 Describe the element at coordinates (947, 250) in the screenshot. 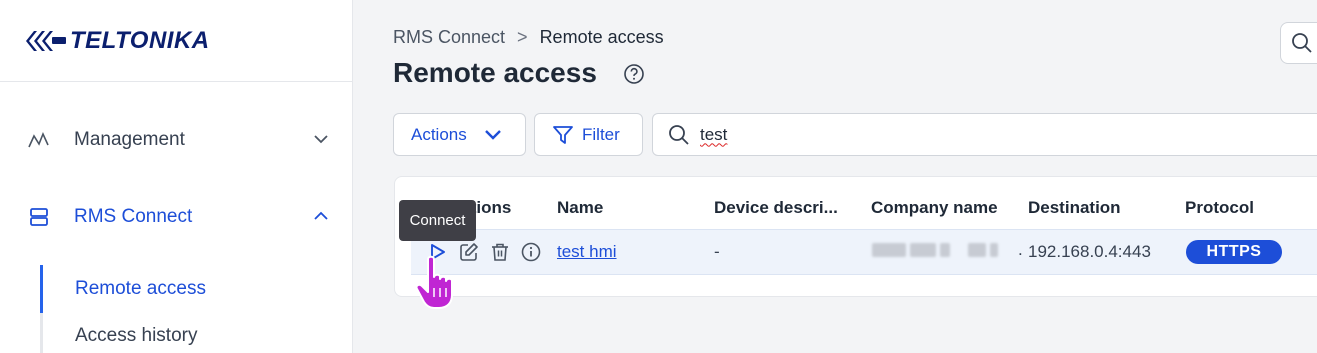

I see `row-company-name-redacted: .` at that location.